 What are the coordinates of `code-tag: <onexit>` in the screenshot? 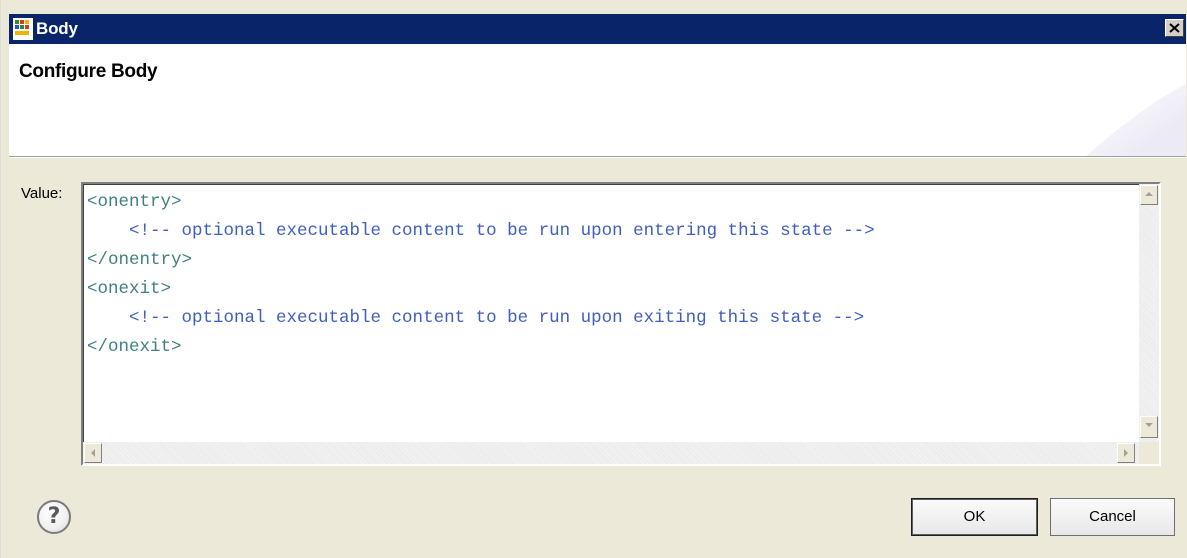 It's located at (129, 289).